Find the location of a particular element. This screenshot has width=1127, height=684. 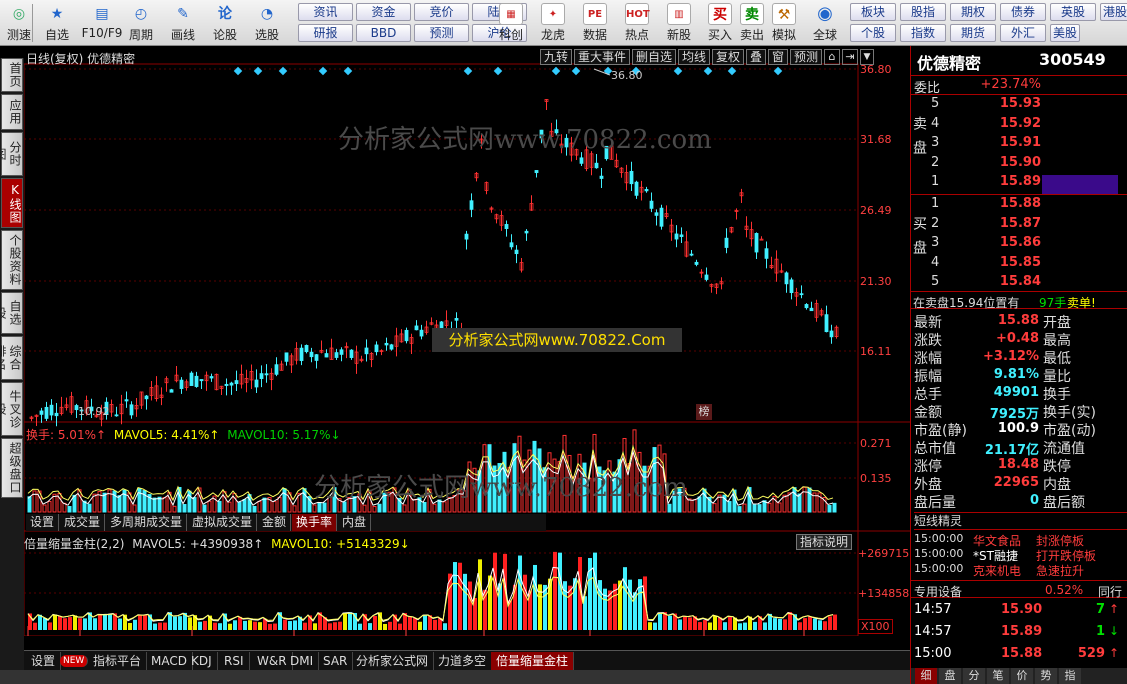

market-bottom-0-button: 个股 is located at coordinates (873, 33).